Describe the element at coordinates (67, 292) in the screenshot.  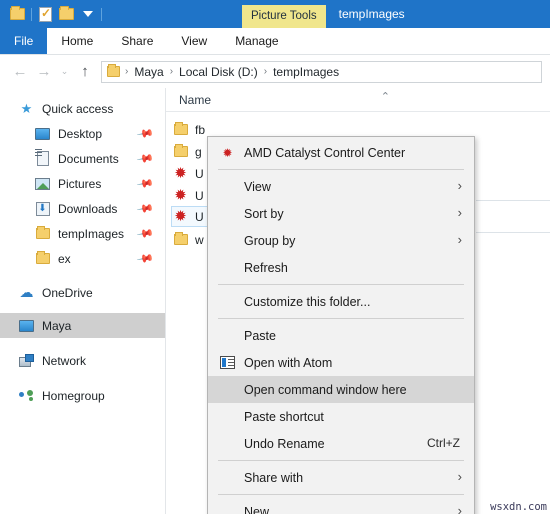
I see `sidebar-item-label: OneDrive` at that location.